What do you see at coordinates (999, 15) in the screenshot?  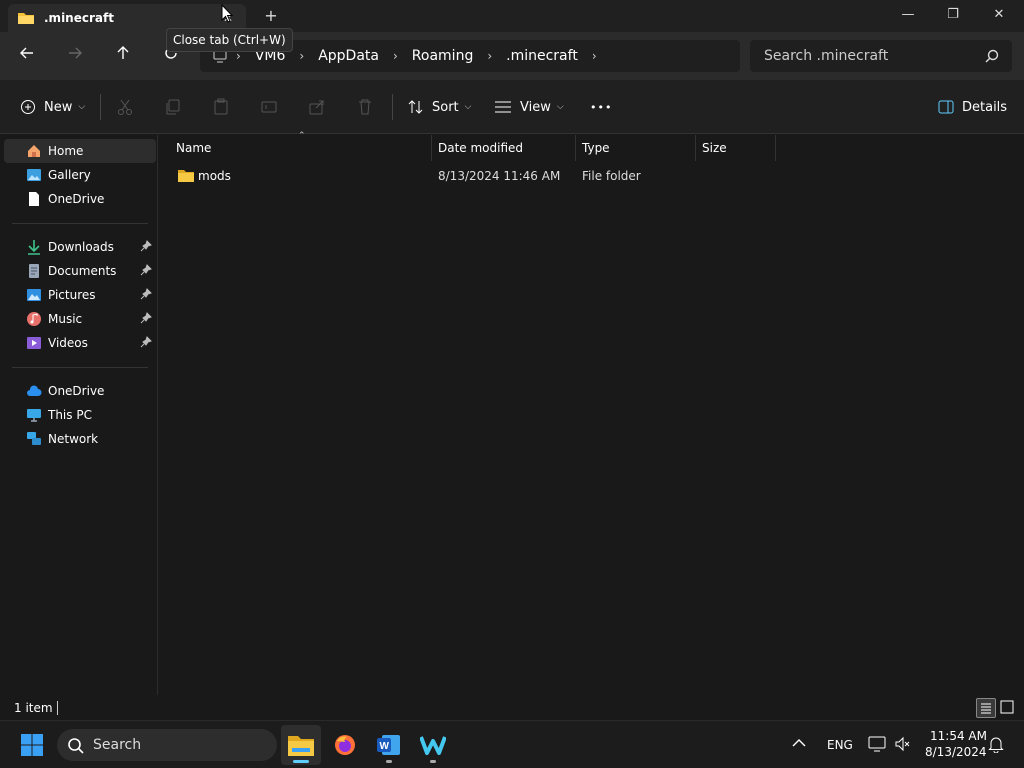 I see `close-window-button: ✕` at bounding box center [999, 15].